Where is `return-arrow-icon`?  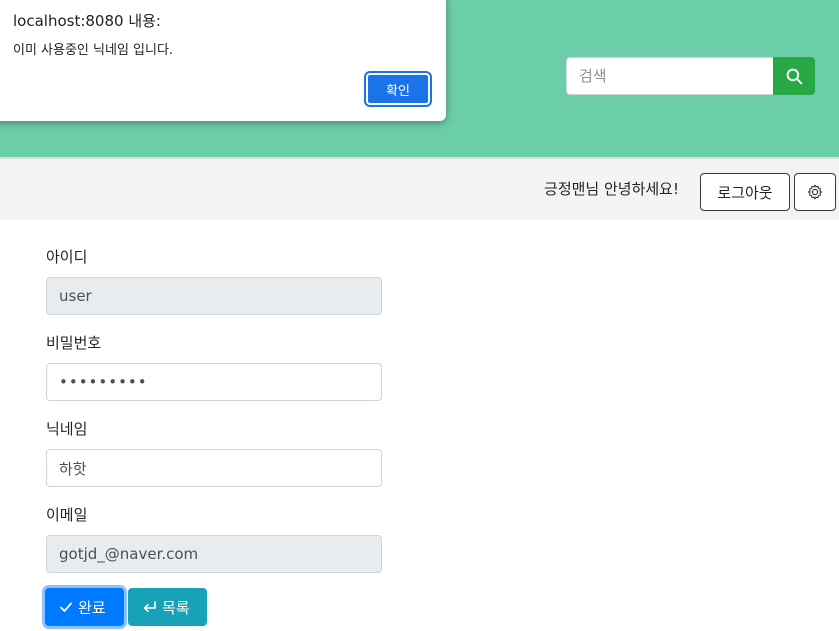 return-arrow-icon is located at coordinates (149, 606).